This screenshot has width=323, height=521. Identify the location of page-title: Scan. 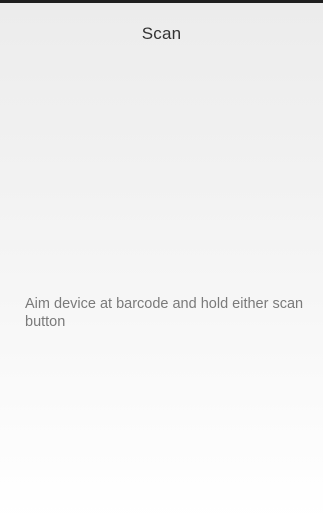
(161, 33).